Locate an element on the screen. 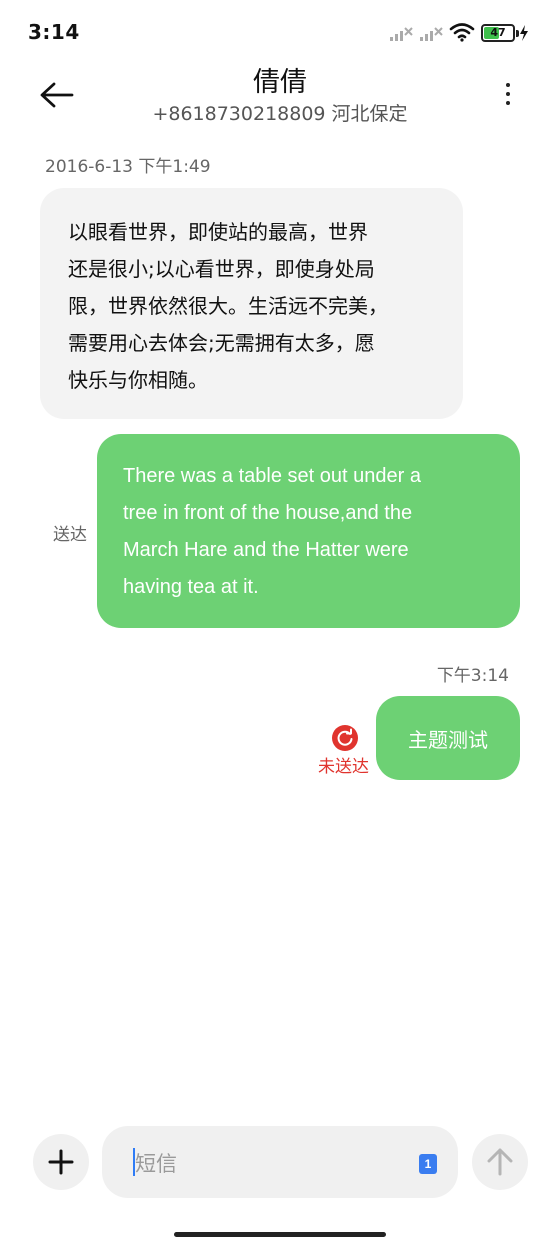  message-time: 下午3:14 is located at coordinates (472, 676).